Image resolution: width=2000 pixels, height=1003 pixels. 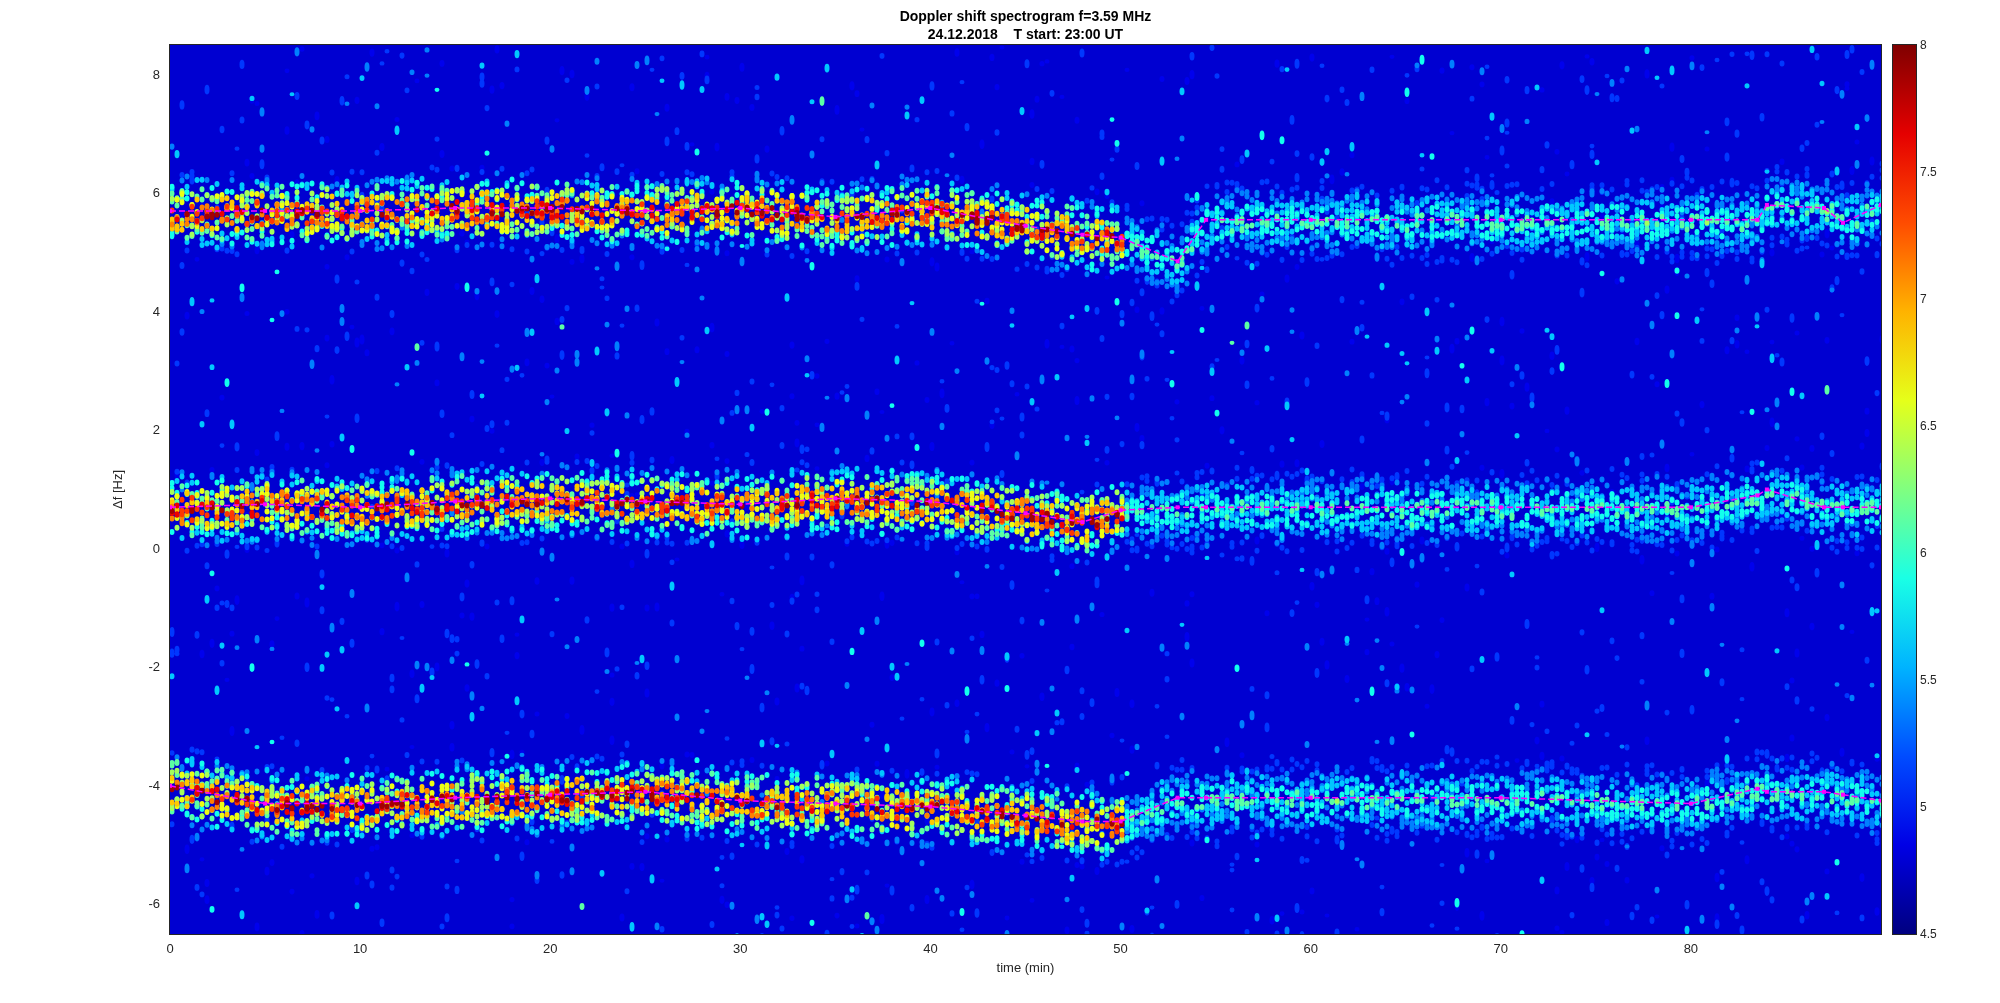 I want to click on x-tick-label: 30, so click(x=740, y=949).